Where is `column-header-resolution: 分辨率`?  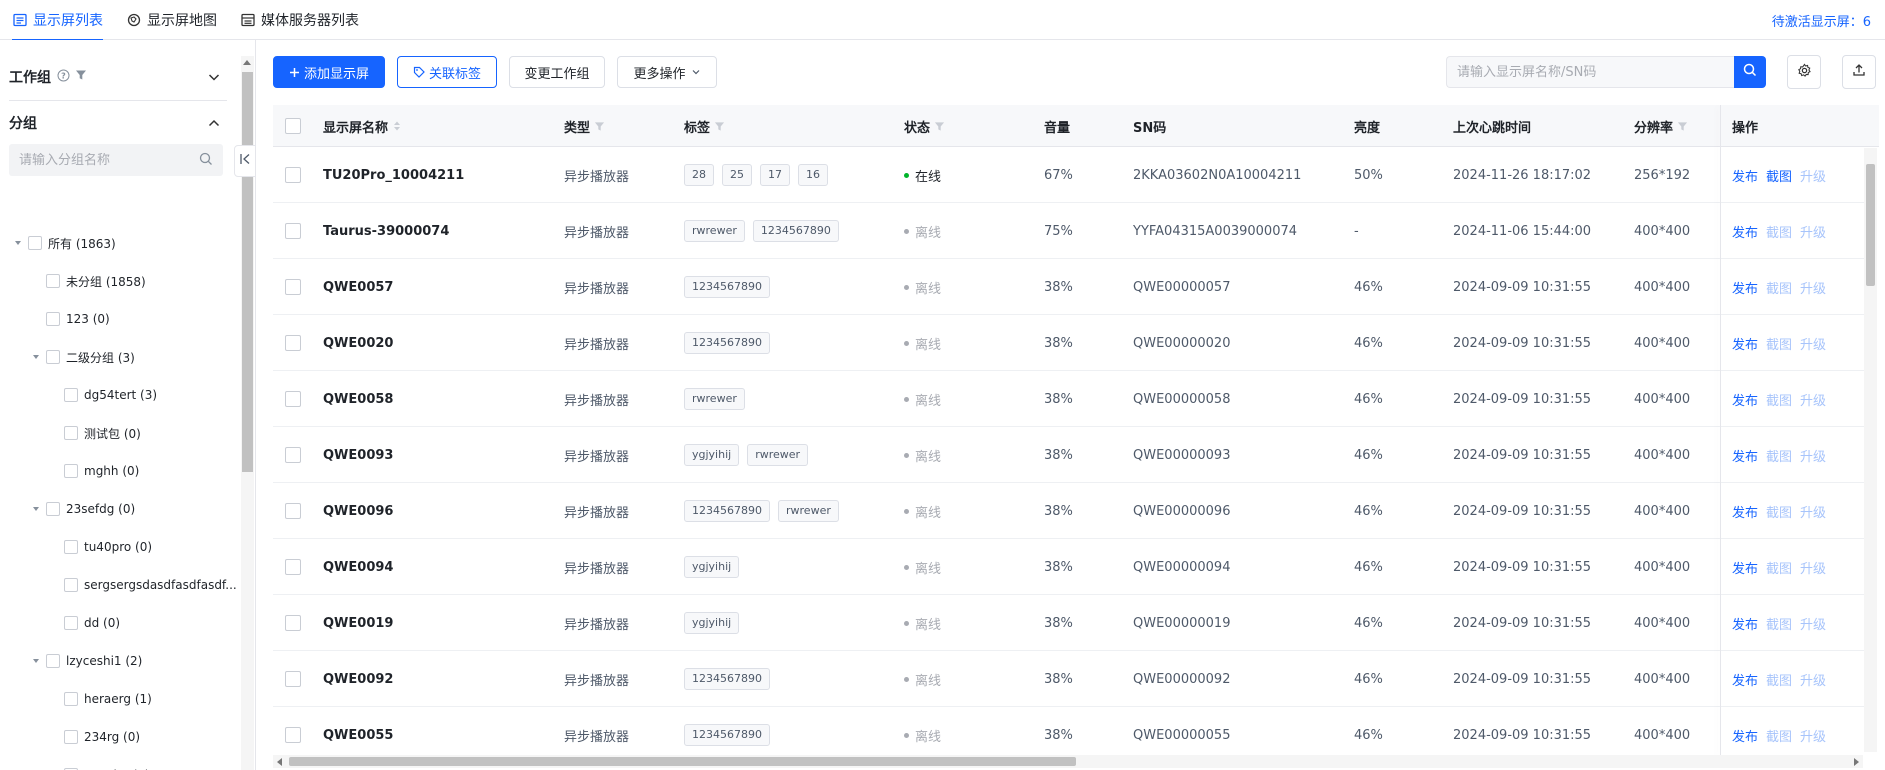
column-header-resolution: 分辨率 is located at coordinates (1661, 126).